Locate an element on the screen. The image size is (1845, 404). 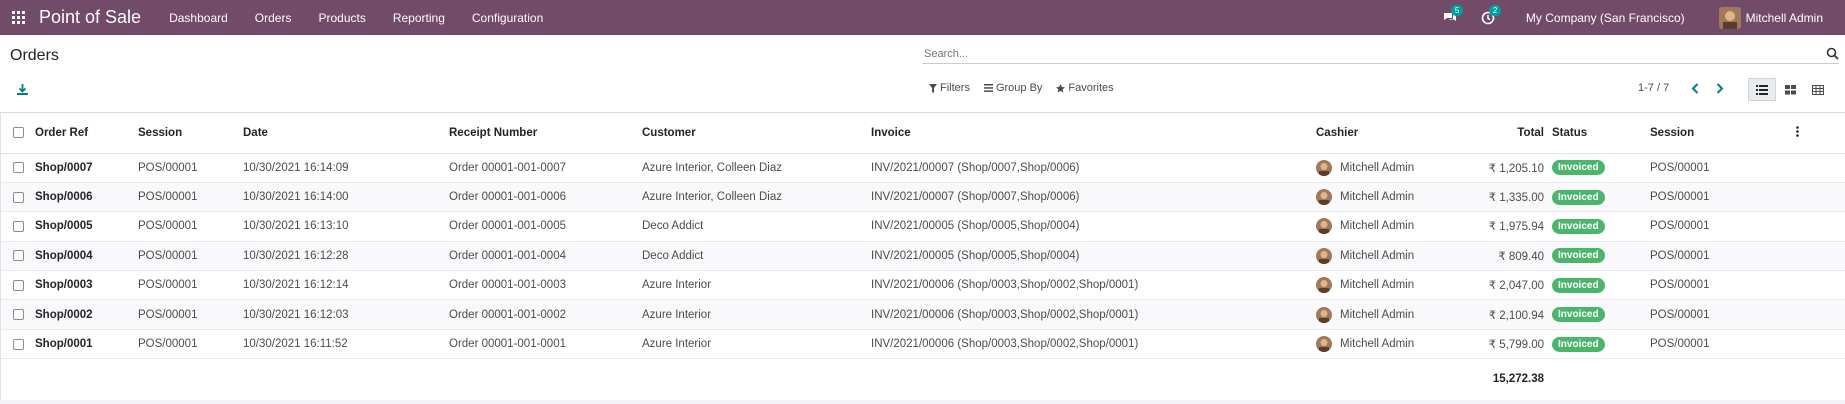
search-input is located at coordinates (1367, 54).